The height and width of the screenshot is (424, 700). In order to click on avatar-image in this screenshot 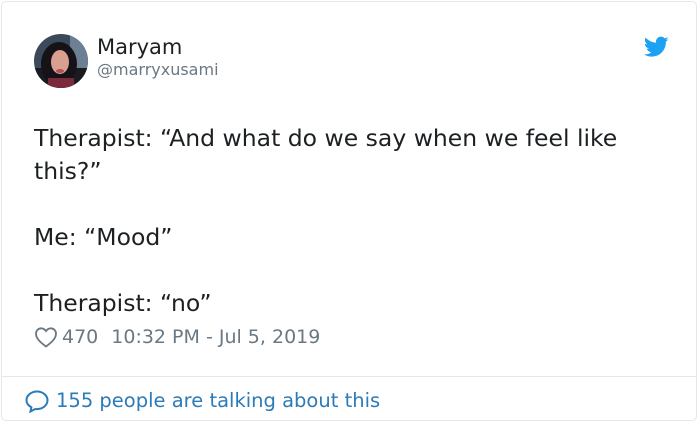, I will do `click(61, 61)`.